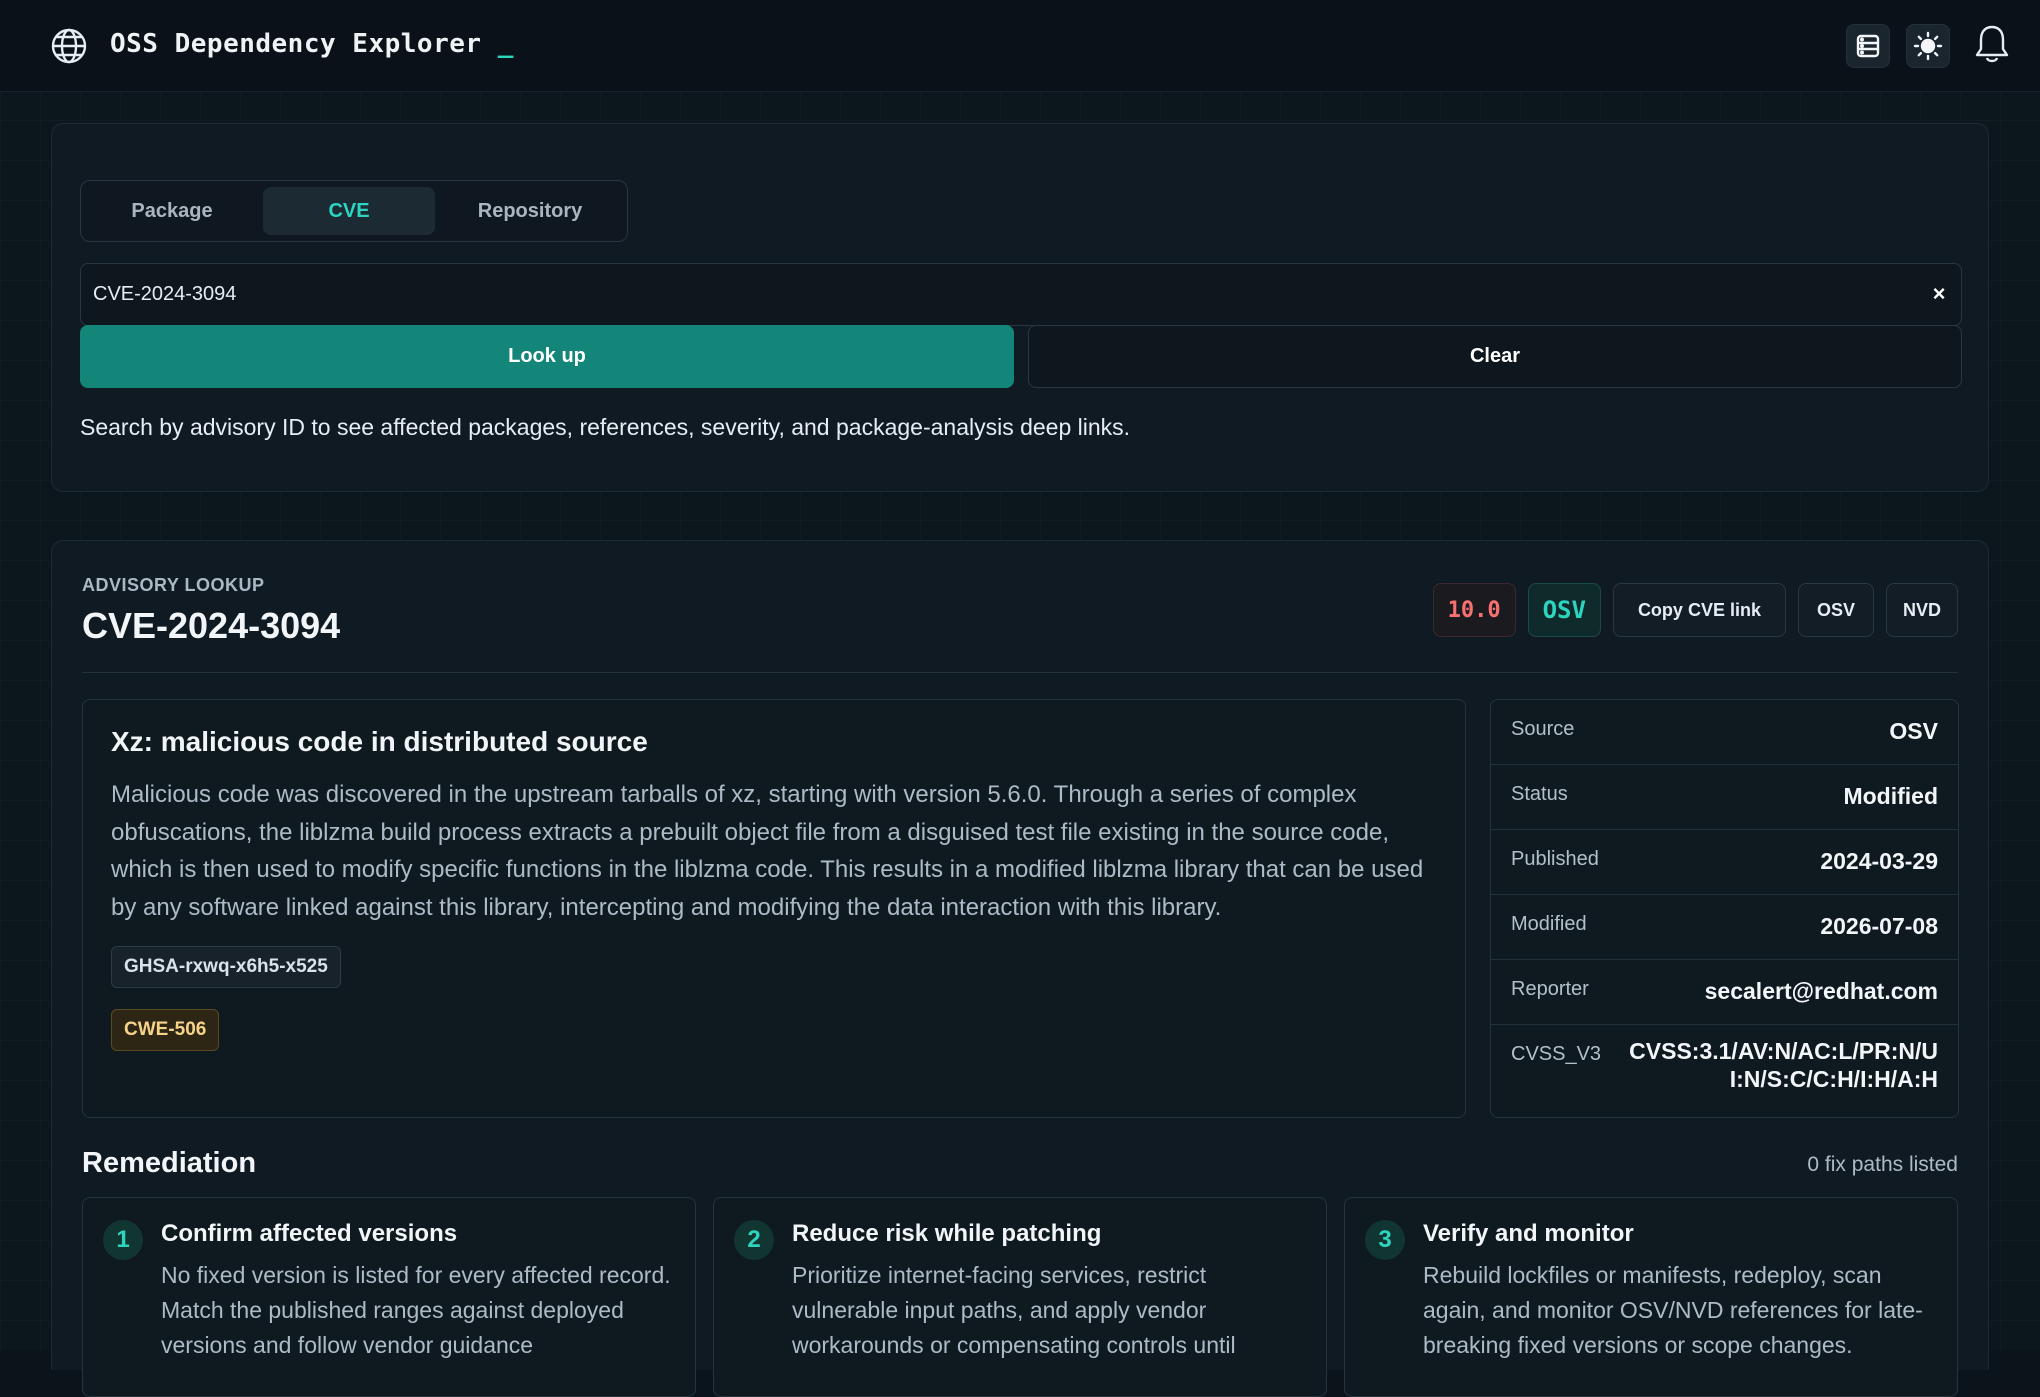 The height and width of the screenshot is (1397, 2040). I want to click on meta-key: Source, so click(1543, 729).